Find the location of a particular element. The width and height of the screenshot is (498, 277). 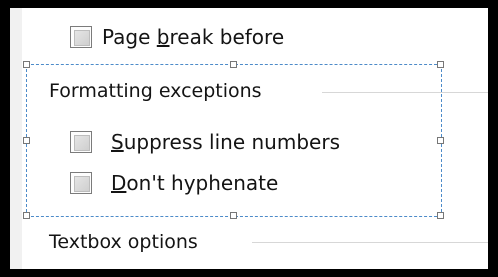

page-break-before-checkbox is located at coordinates (81, 37).